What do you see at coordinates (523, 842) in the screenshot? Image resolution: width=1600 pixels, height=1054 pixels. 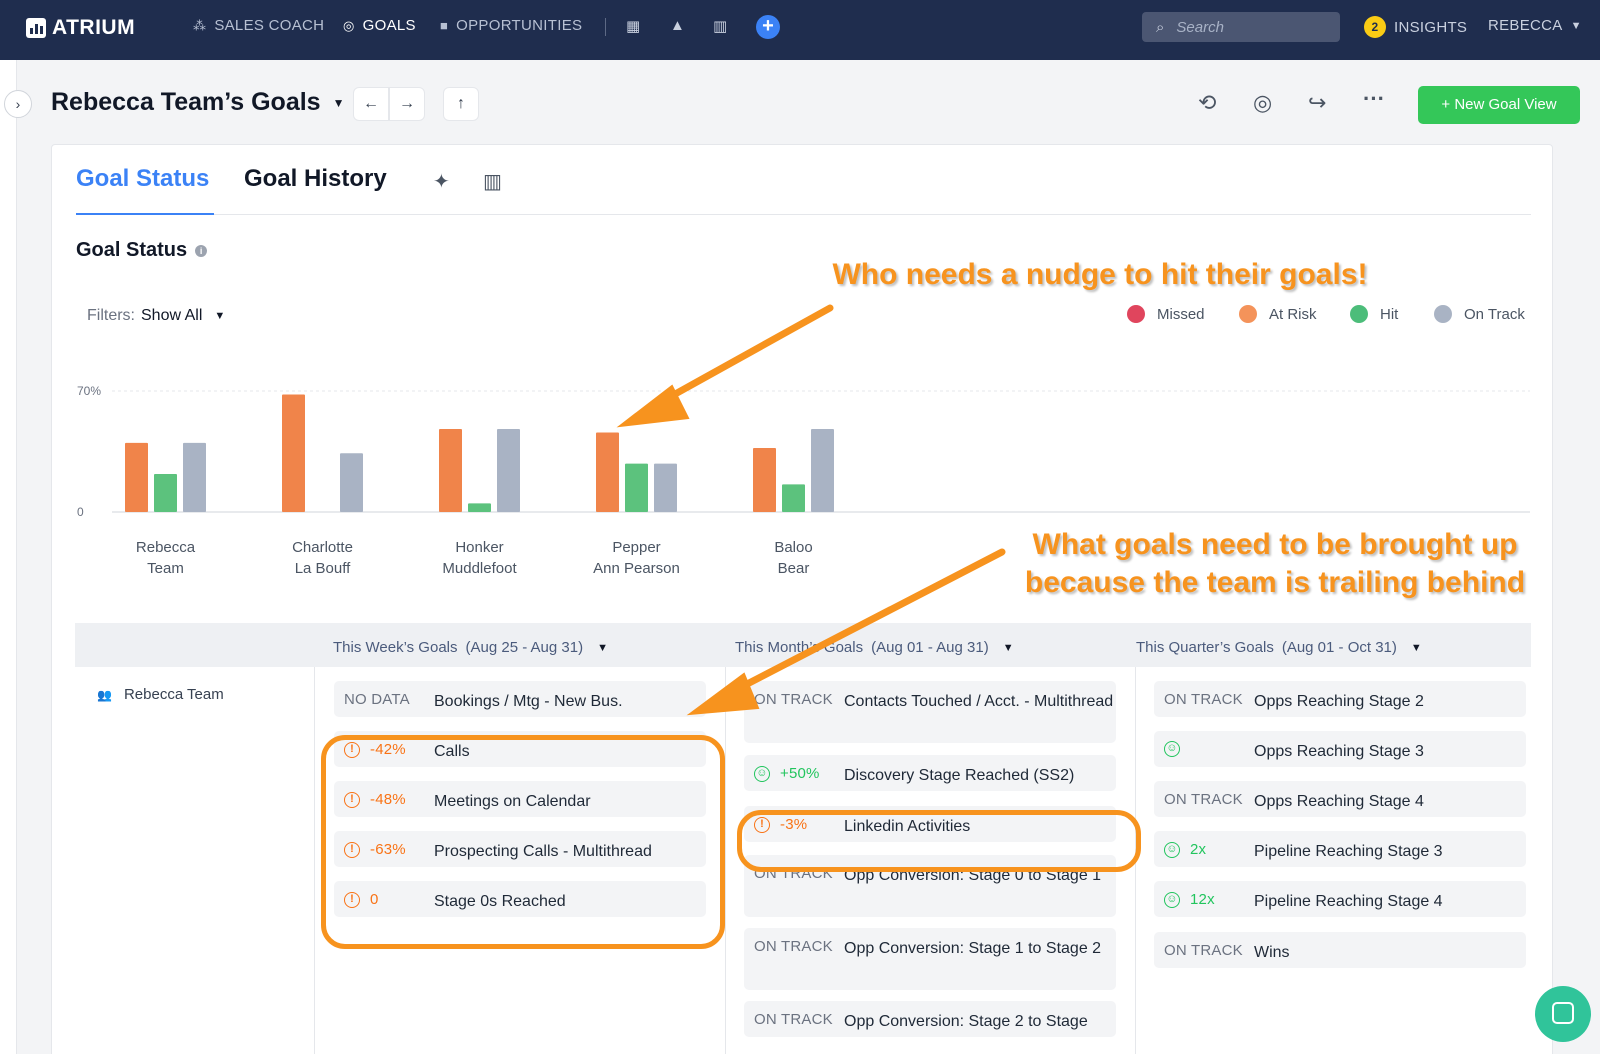 I see `highlight-week-at-risk` at bounding box center [523, 842].